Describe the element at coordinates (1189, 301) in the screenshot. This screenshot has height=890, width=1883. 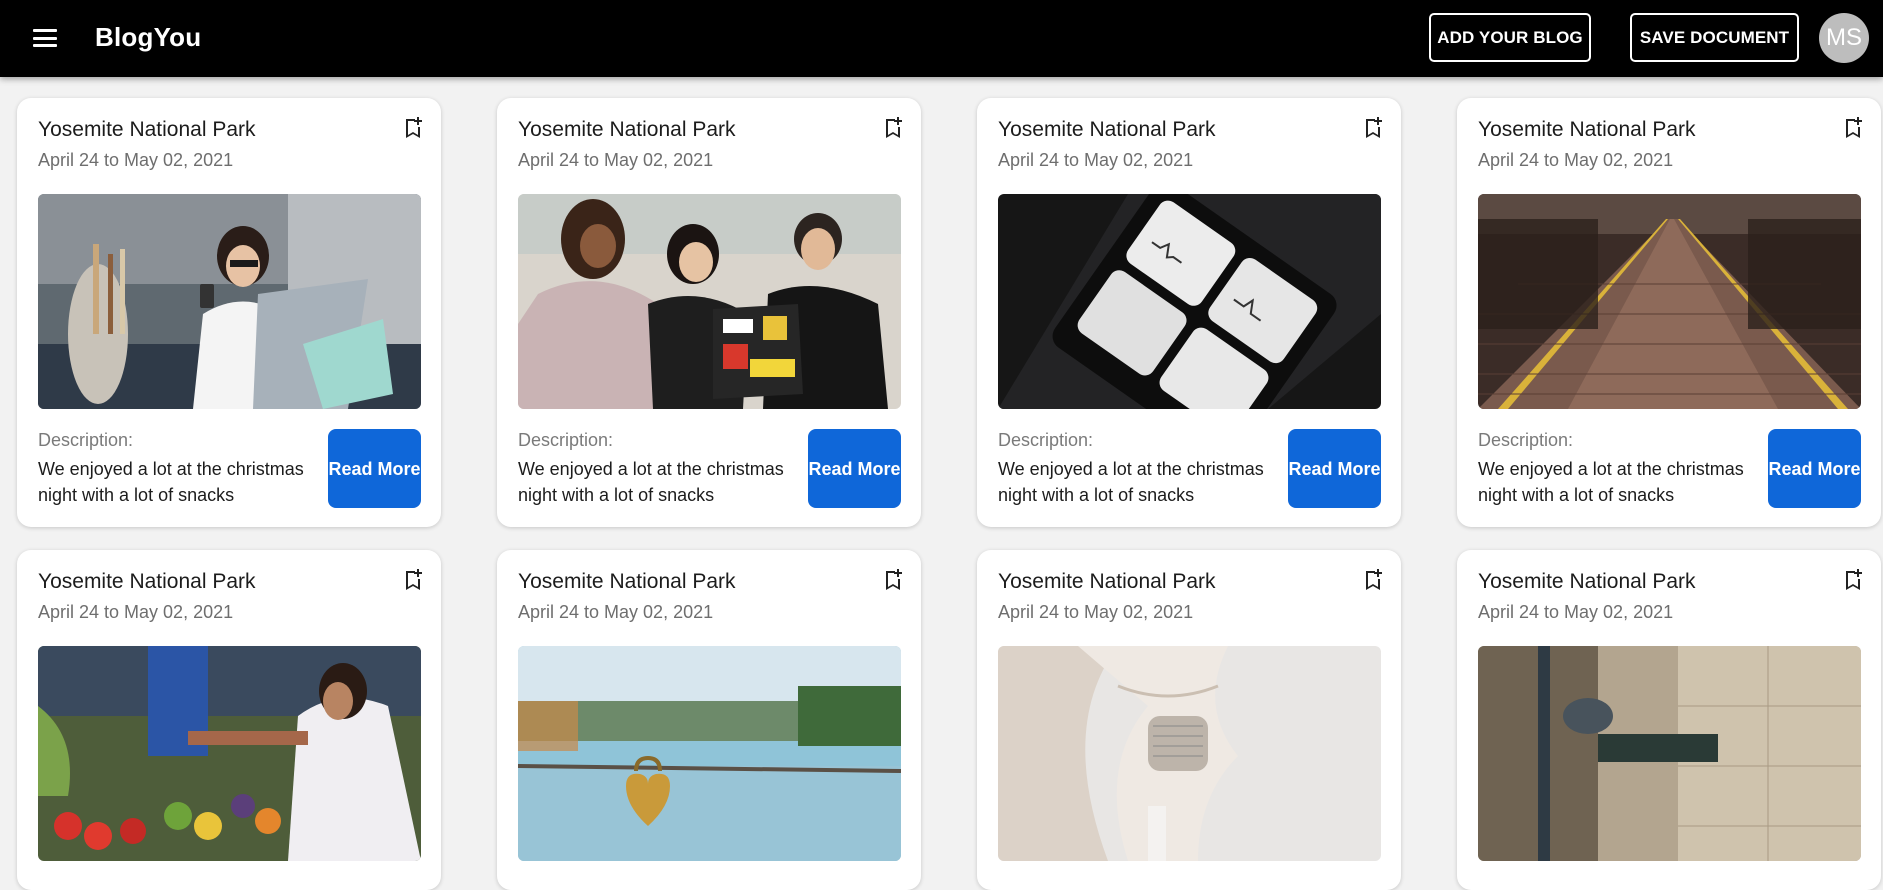
I see `card-image-analytics-phone` at that location.